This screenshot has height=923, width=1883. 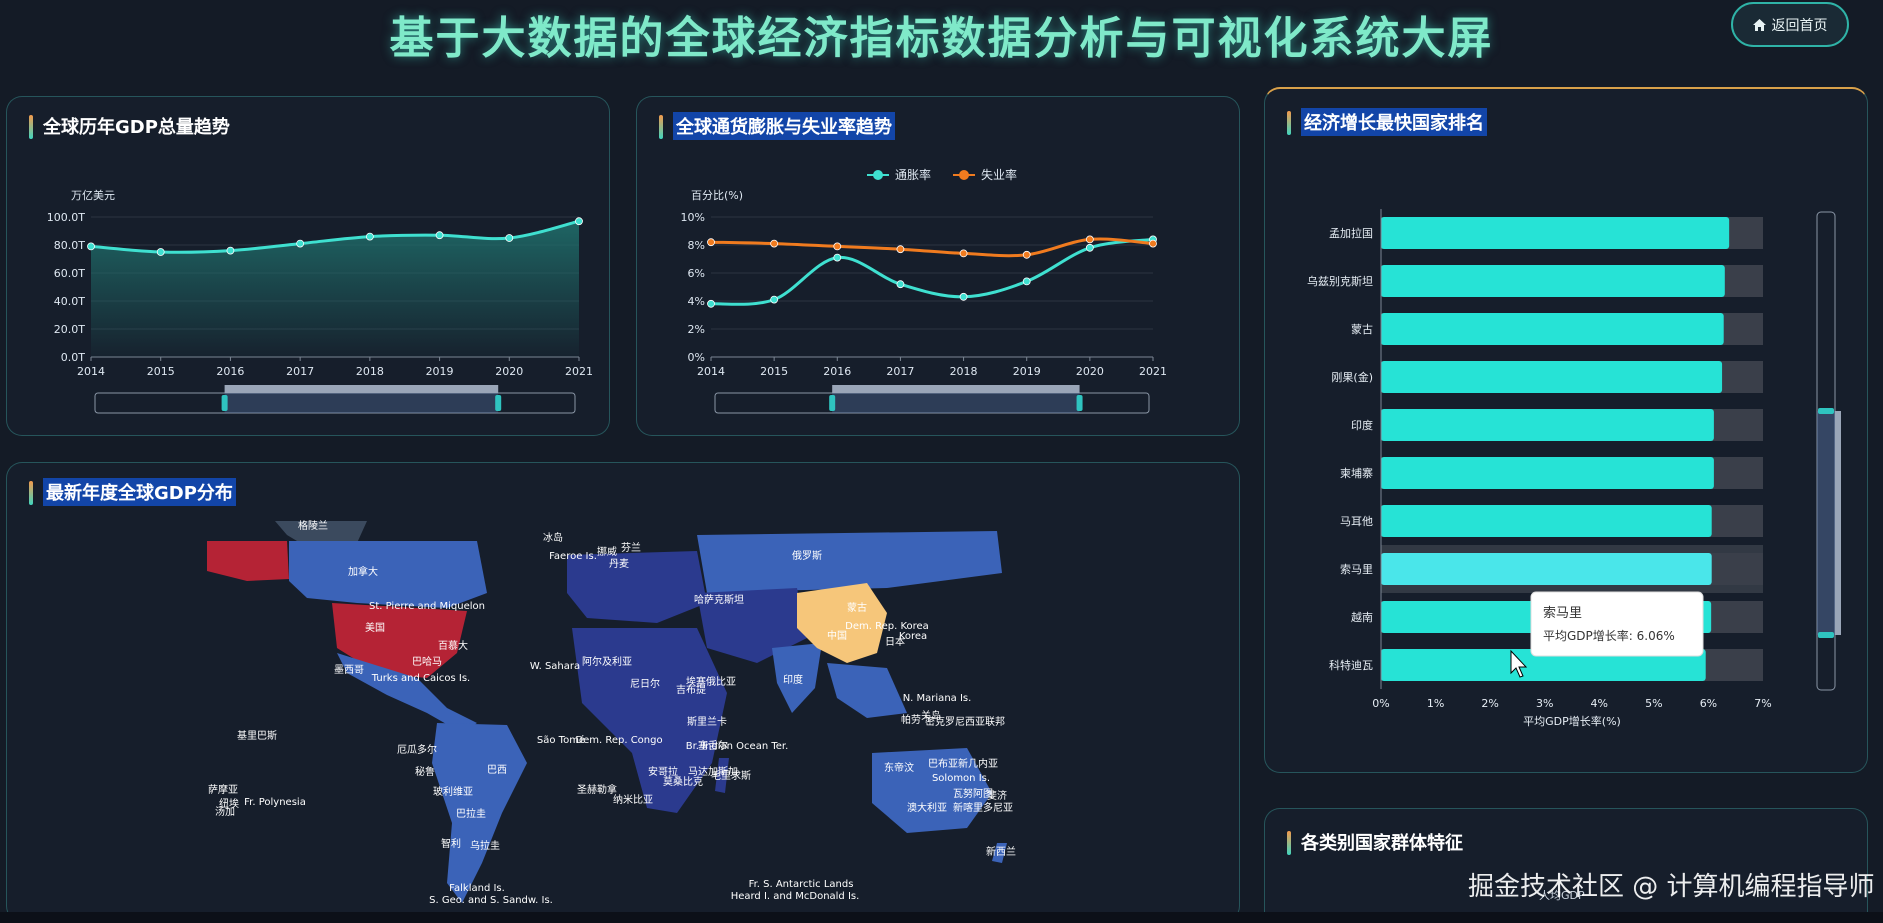 I want to click on map-country-label: 芬兰, so click(x=631, y=547).